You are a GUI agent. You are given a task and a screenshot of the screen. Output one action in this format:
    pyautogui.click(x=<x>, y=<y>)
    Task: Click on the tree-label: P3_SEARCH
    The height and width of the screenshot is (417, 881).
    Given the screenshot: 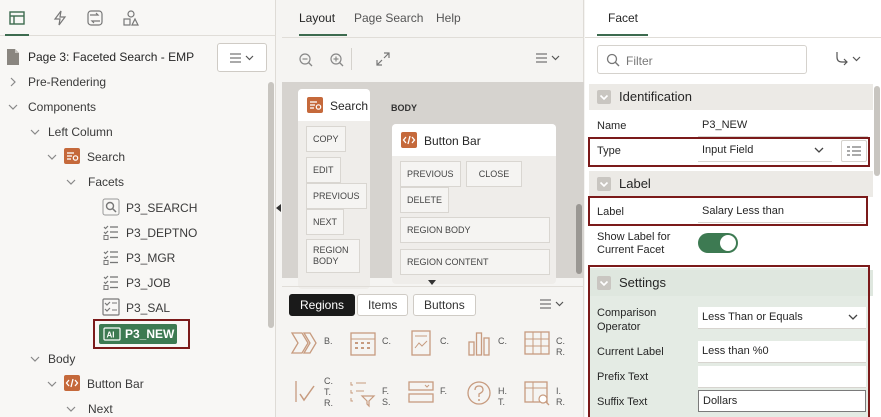 What is the action you would take?
    pyautogui.click(x=162, y=208)
    